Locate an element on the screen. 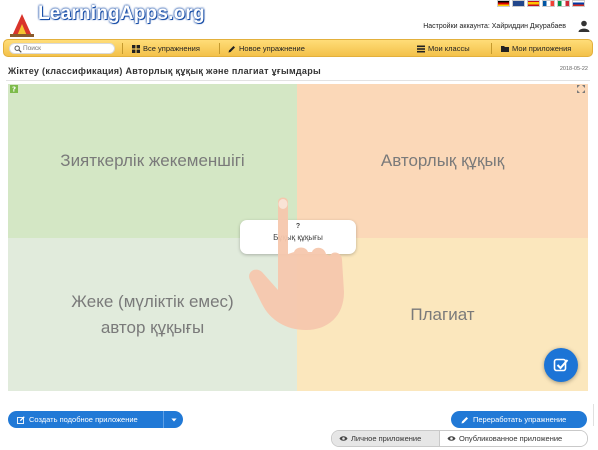 This screenshot has width=598, height=450. user-icon is located at coordinates (584, 26).